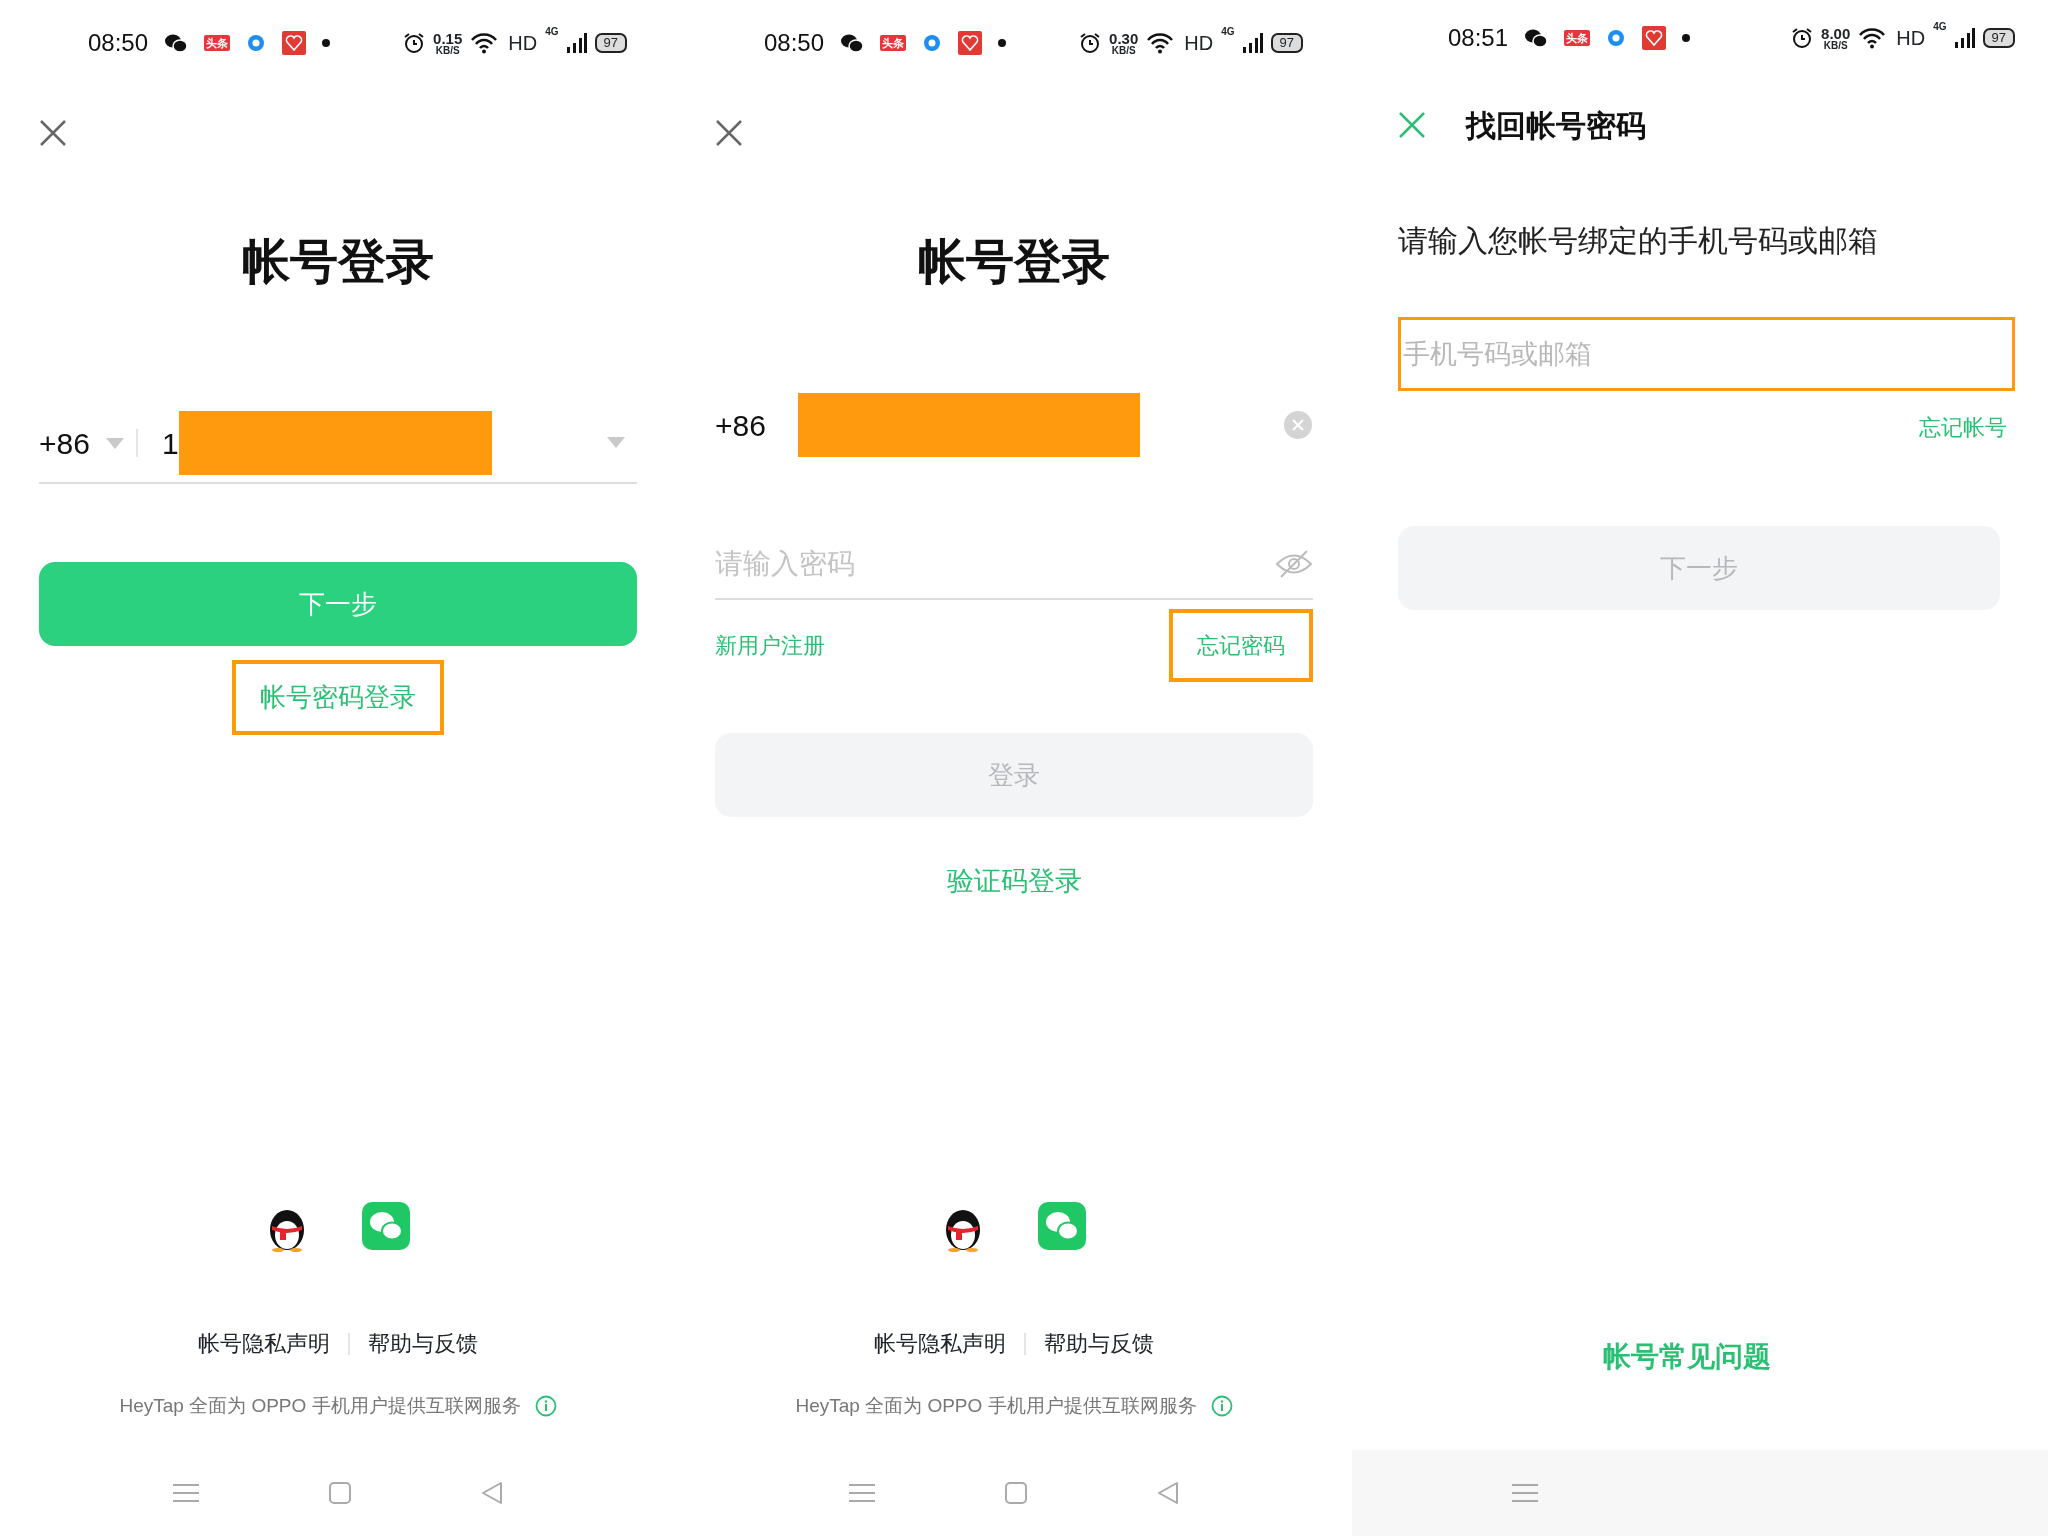 The image size is (2048, 1536). What do you see at coordinates (448, 38) in the screenshot?
I see `speed-value: 0.15` at bounding box center [448, 38].